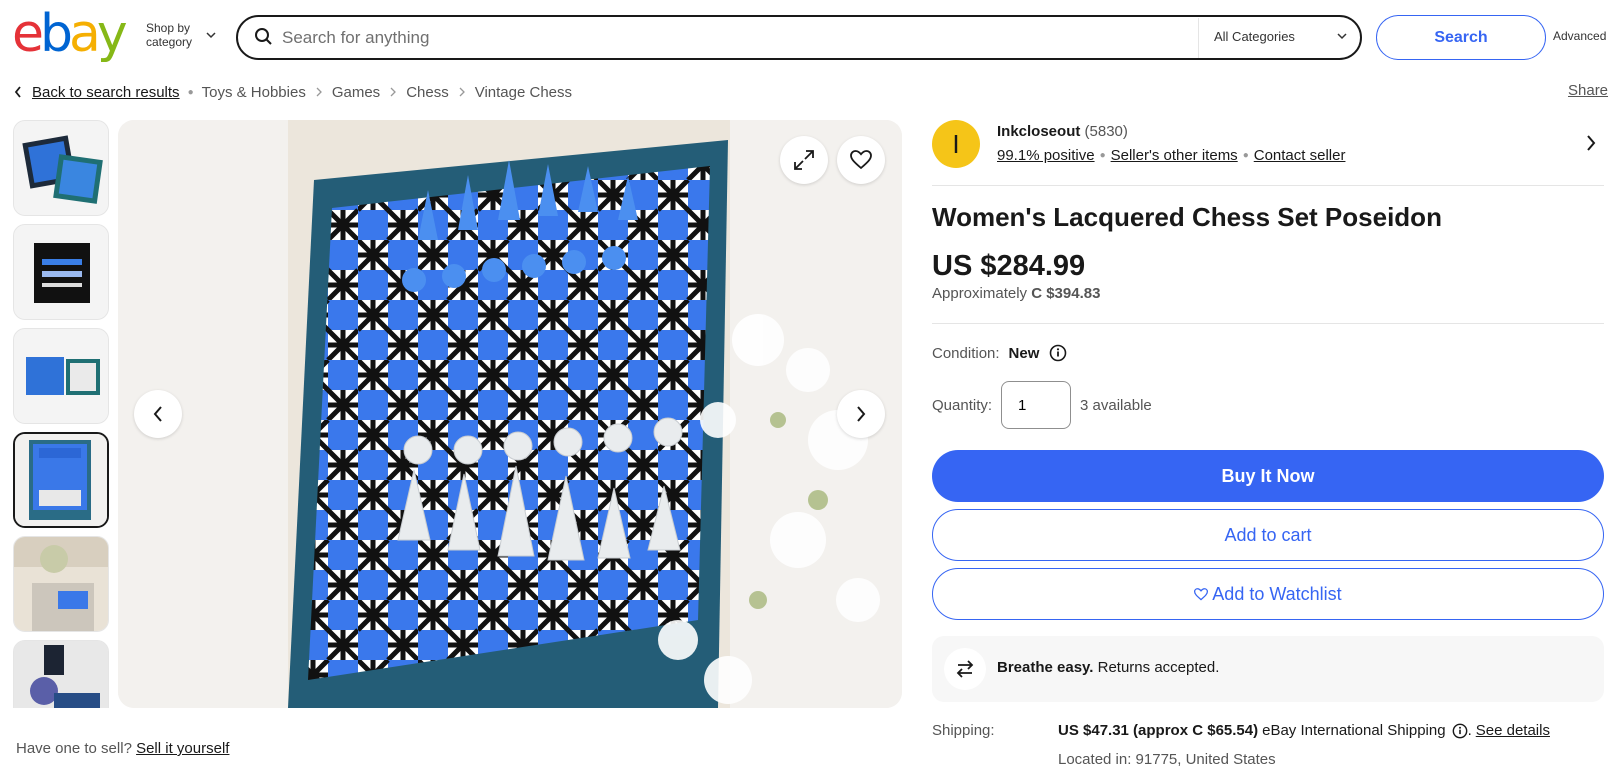 The image size is (1618, 781). Describe the element at coordinates (966, 353) in the screenshot. I see `condition-label: Condition:` at that location.